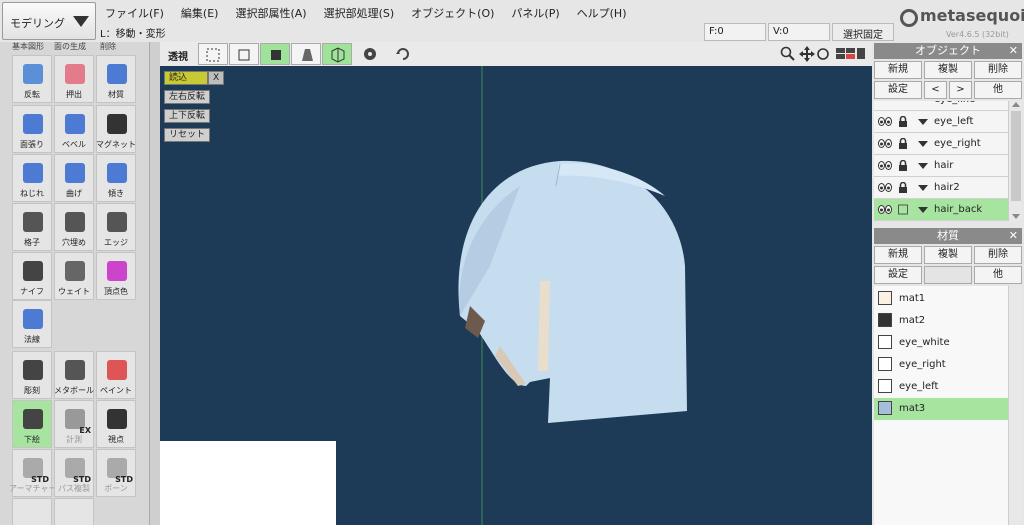  I want to click on tool-face-fill: 面張り, so click(32, 129).